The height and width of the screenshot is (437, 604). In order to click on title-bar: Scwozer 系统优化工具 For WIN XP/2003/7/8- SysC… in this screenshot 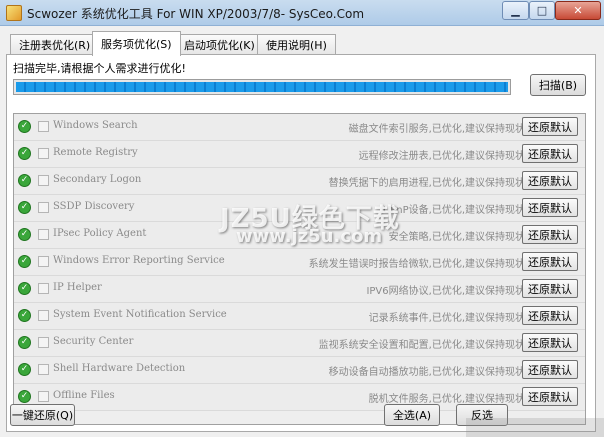, I will do `click(302, 13)`.